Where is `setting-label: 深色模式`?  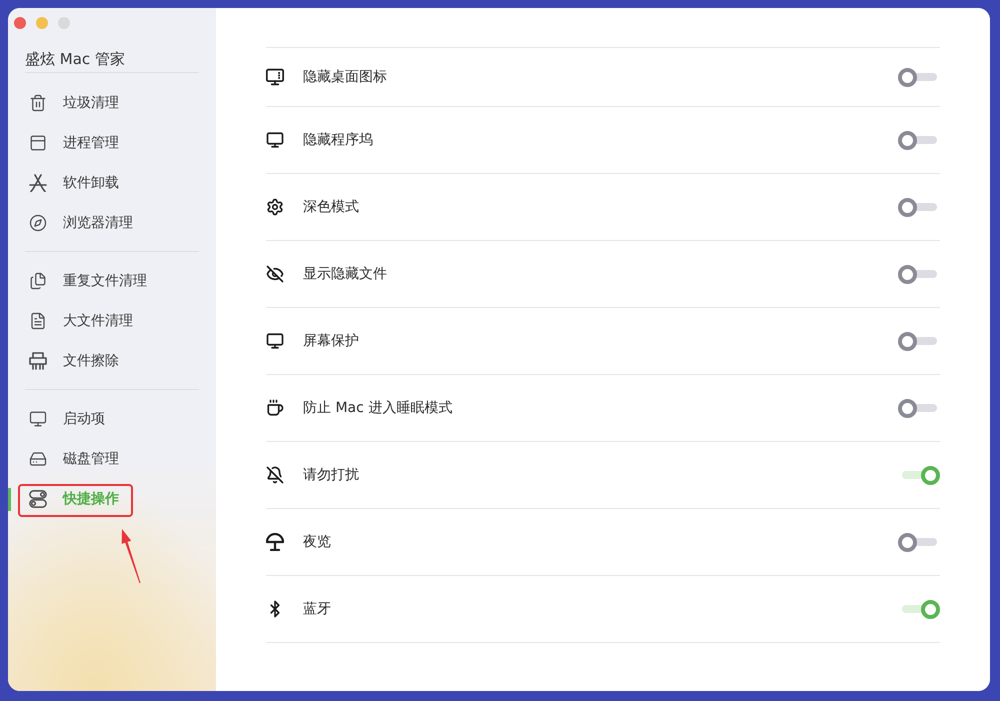
setting-label: 深色模式 is located at coordinates (331, 207).